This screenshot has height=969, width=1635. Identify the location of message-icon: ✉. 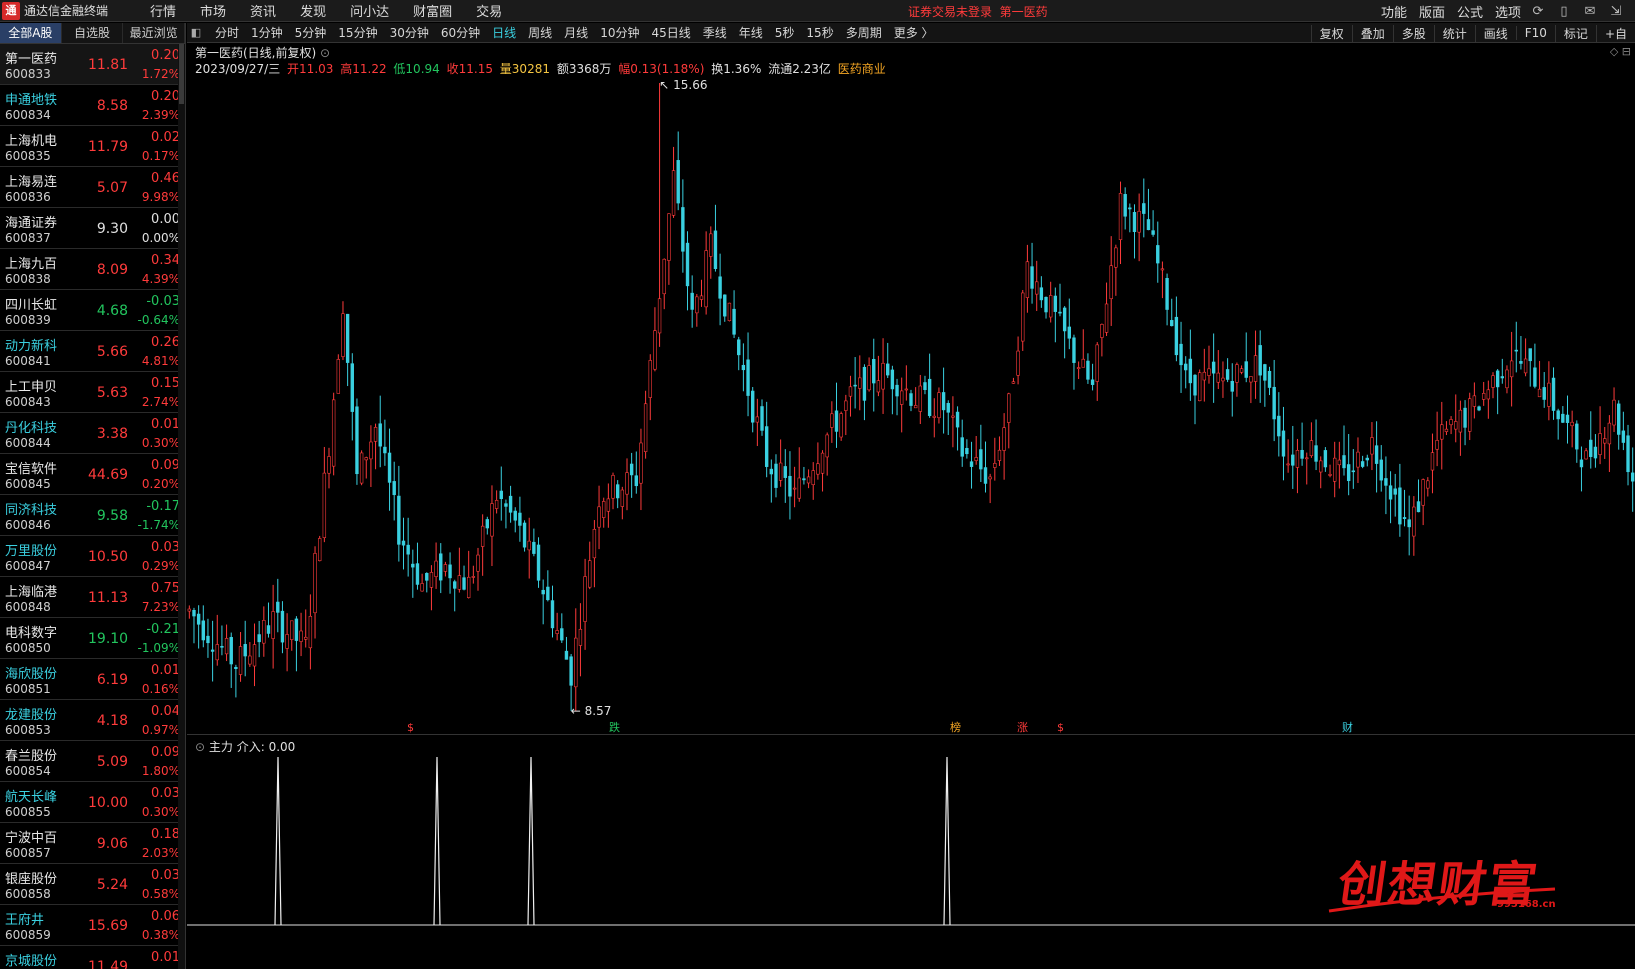
(1590, 11).